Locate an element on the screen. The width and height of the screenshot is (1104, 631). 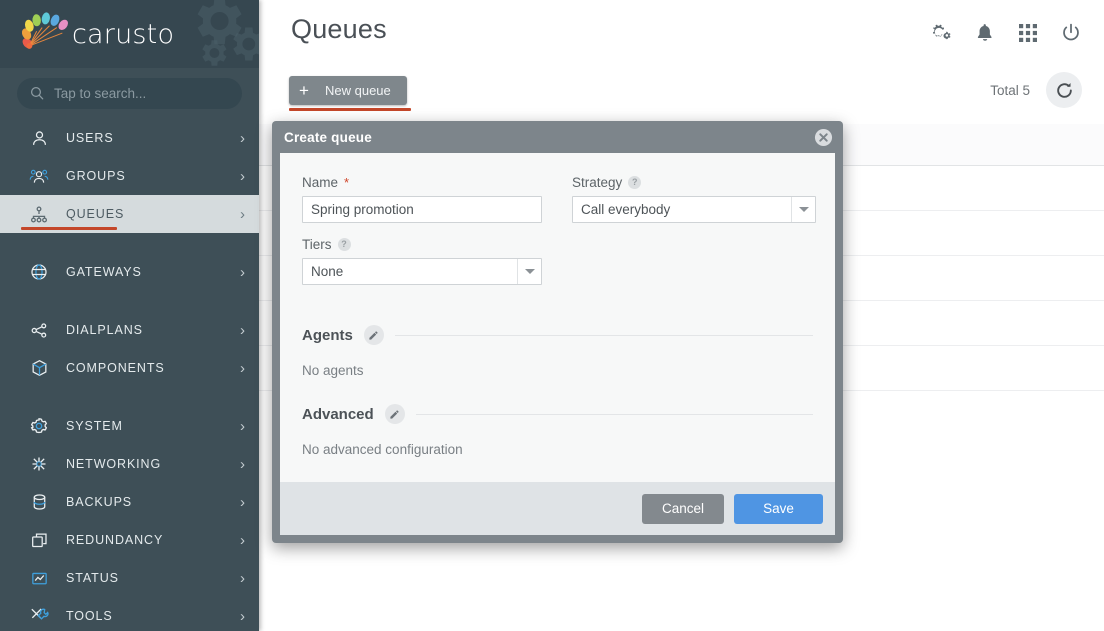
total-group: Total 5 is located at coordinates (1036, 90).